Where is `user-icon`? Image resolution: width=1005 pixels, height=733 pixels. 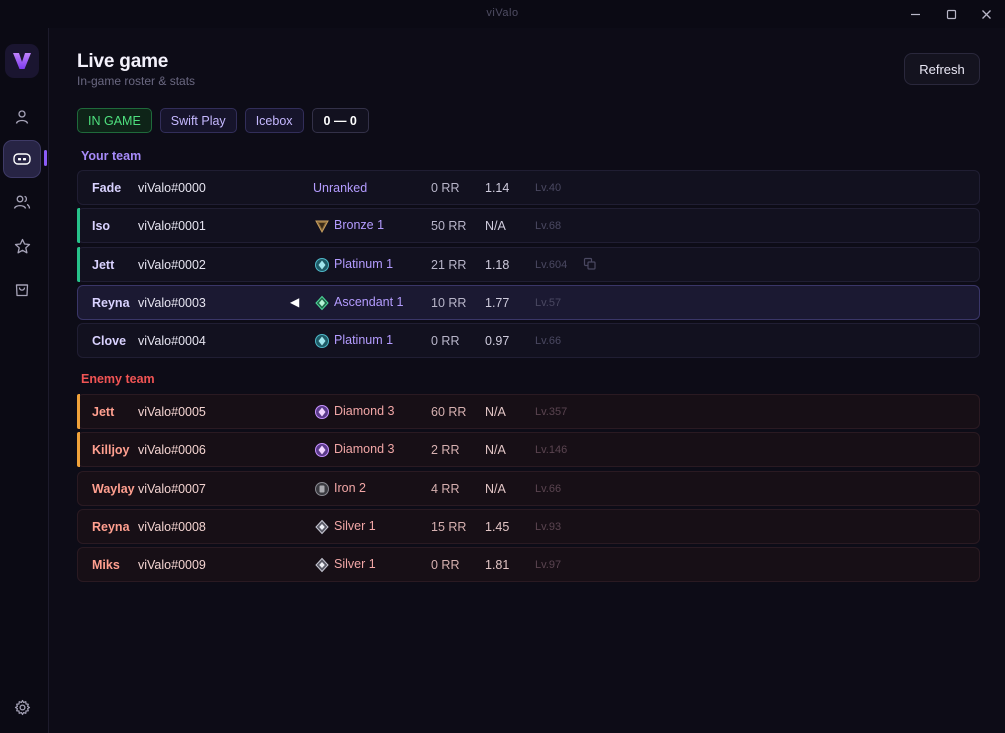
user-icon is located at coordinates (22, 117).